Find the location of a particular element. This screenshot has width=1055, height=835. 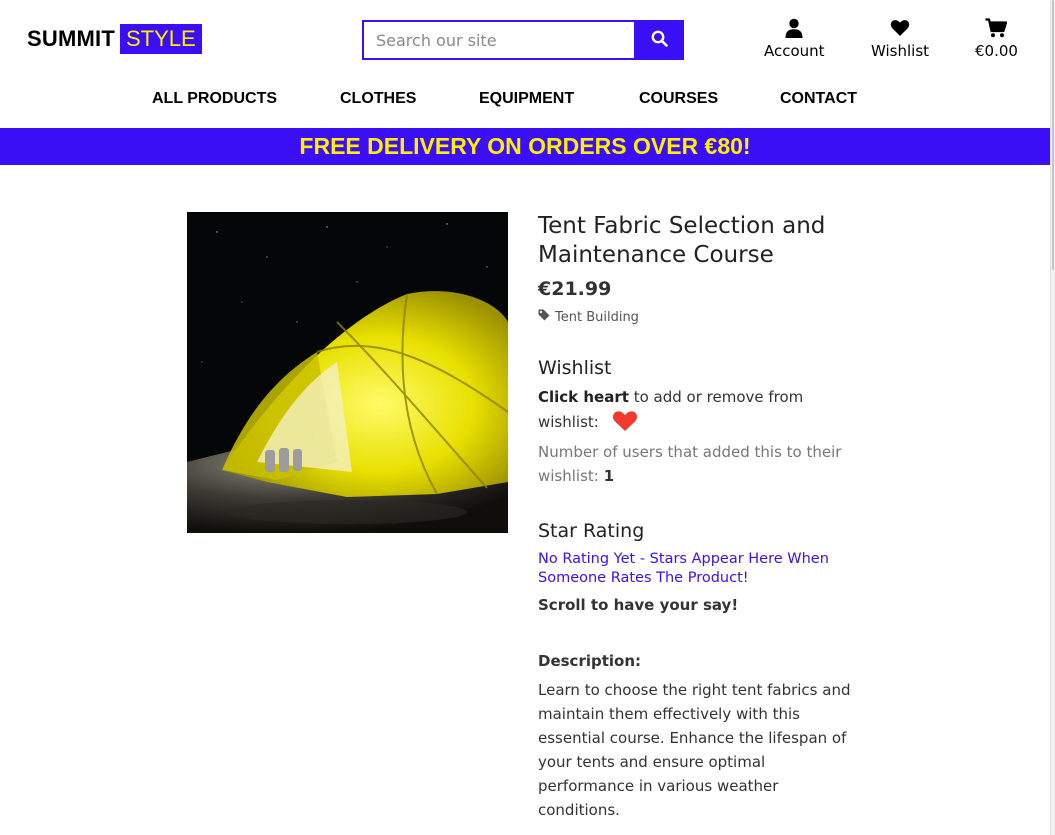

search-button is located at coordinates (659, 40).